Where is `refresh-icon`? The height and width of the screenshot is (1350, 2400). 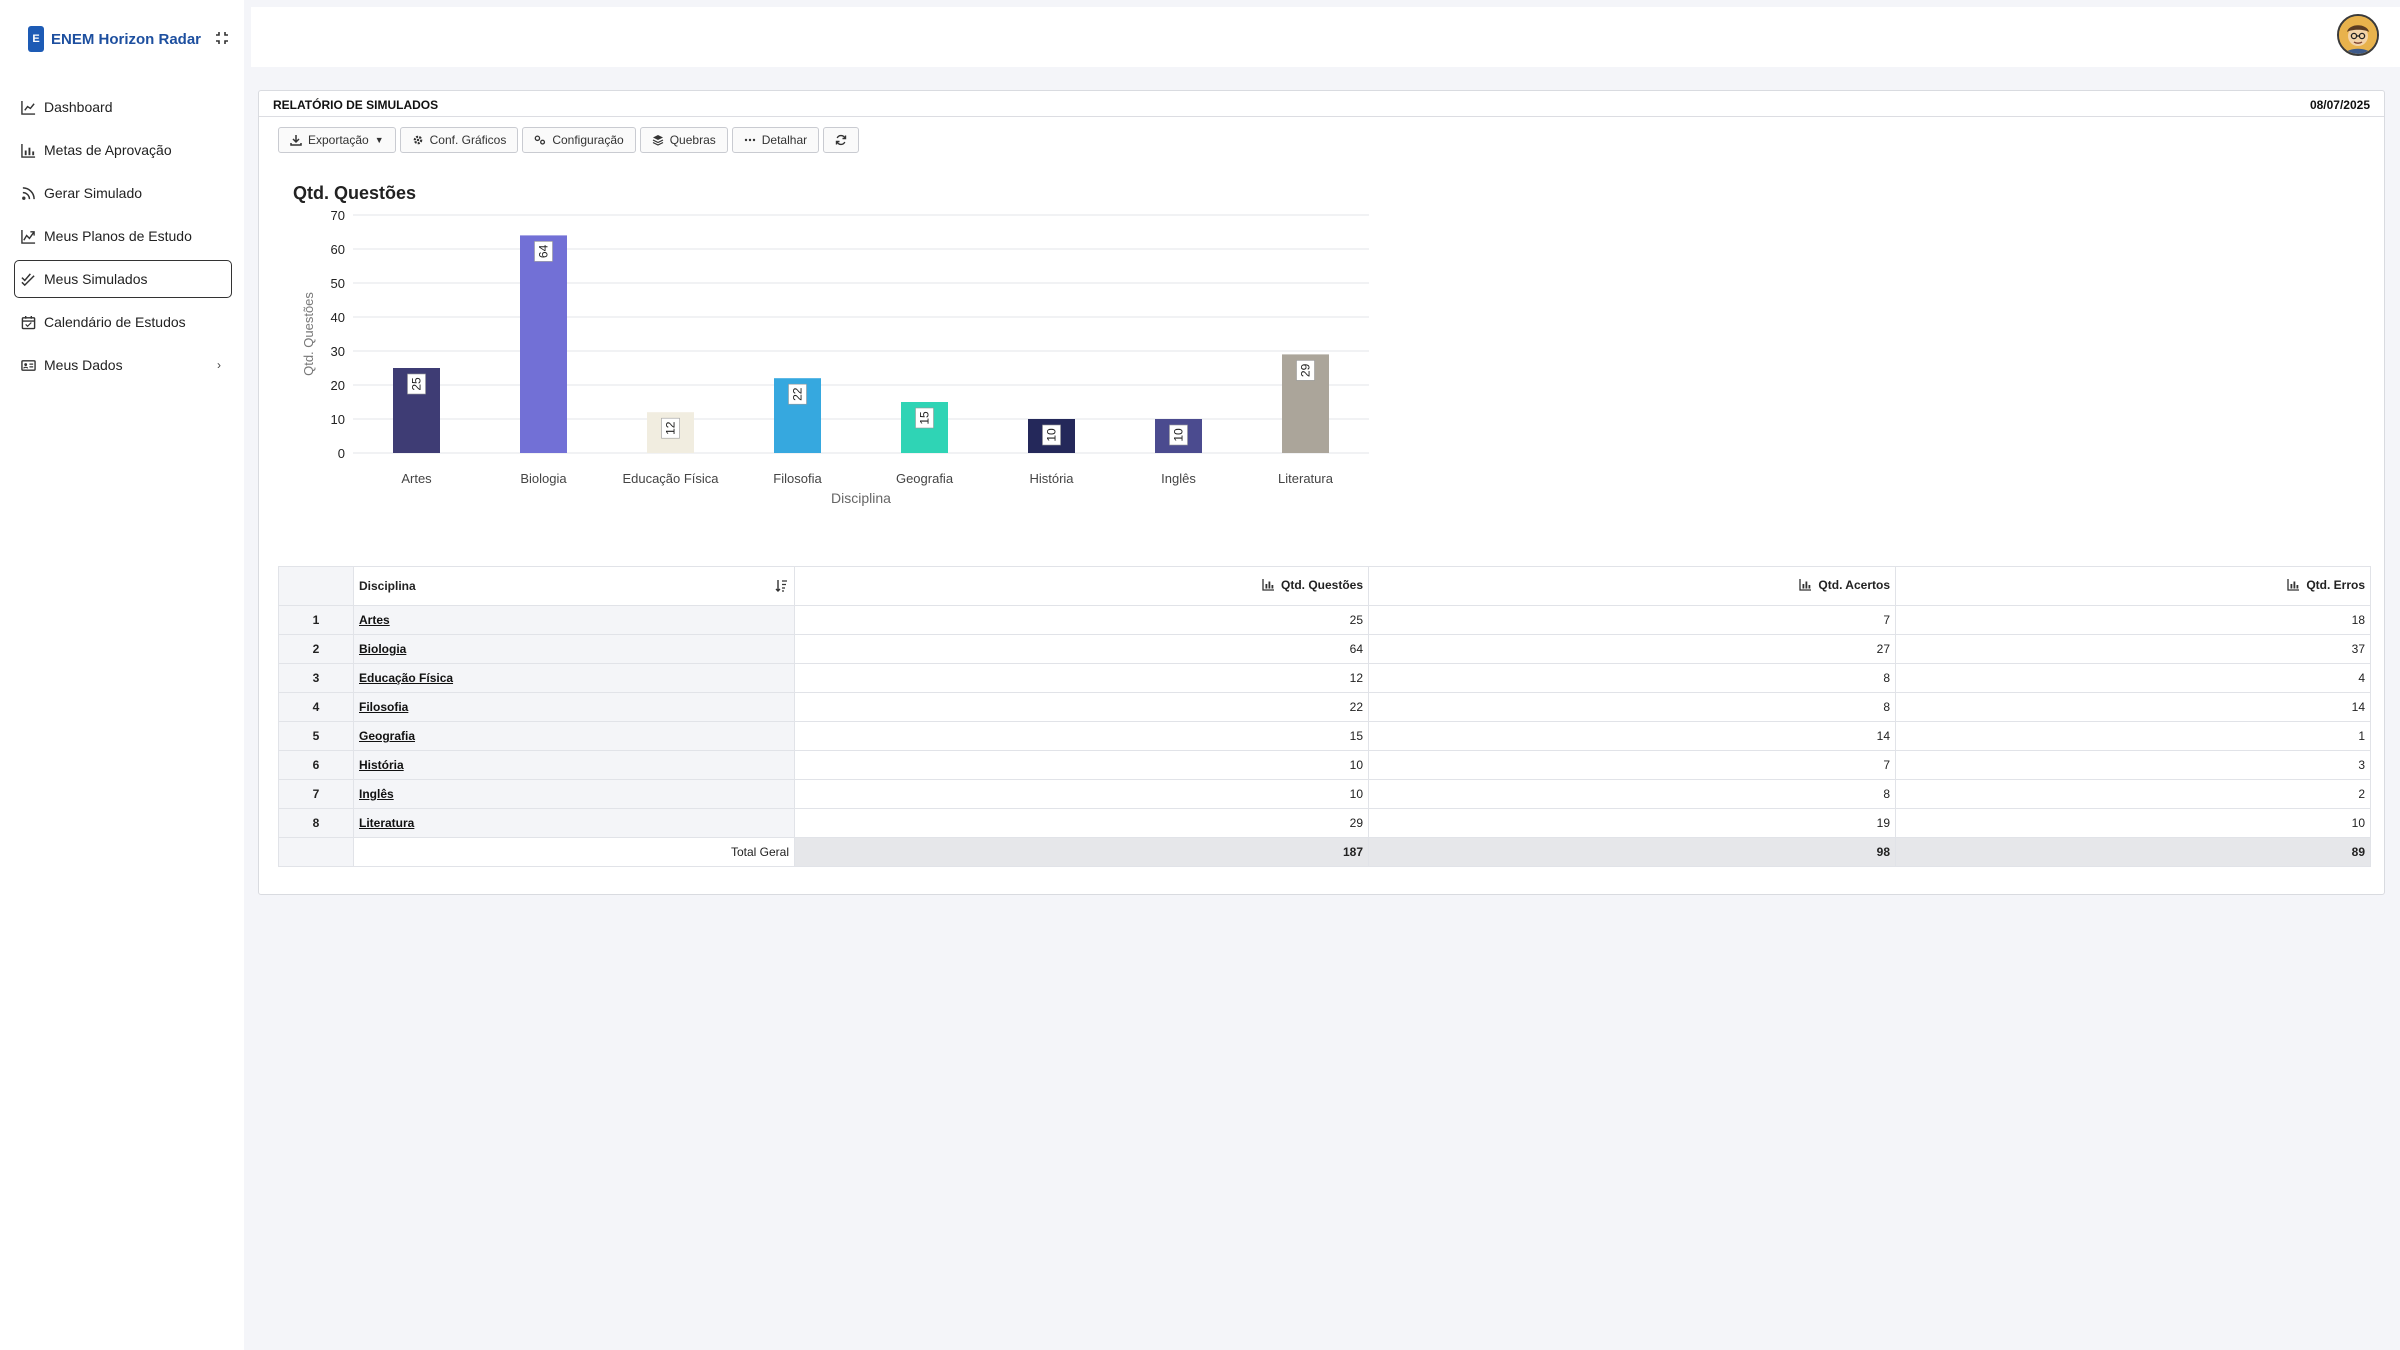 refresh-icon is located at coordinates (841, 140).